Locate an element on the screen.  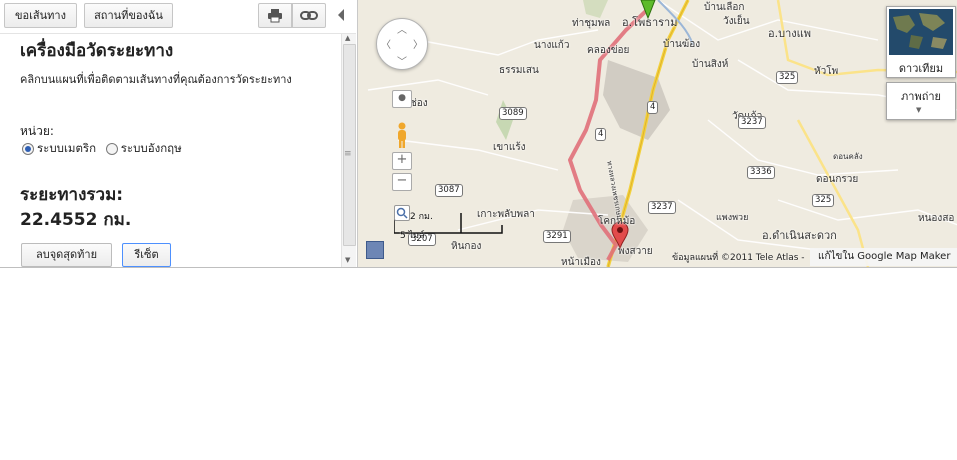
pan-down-icon: ﹀ is located at coordinates (402, 60).